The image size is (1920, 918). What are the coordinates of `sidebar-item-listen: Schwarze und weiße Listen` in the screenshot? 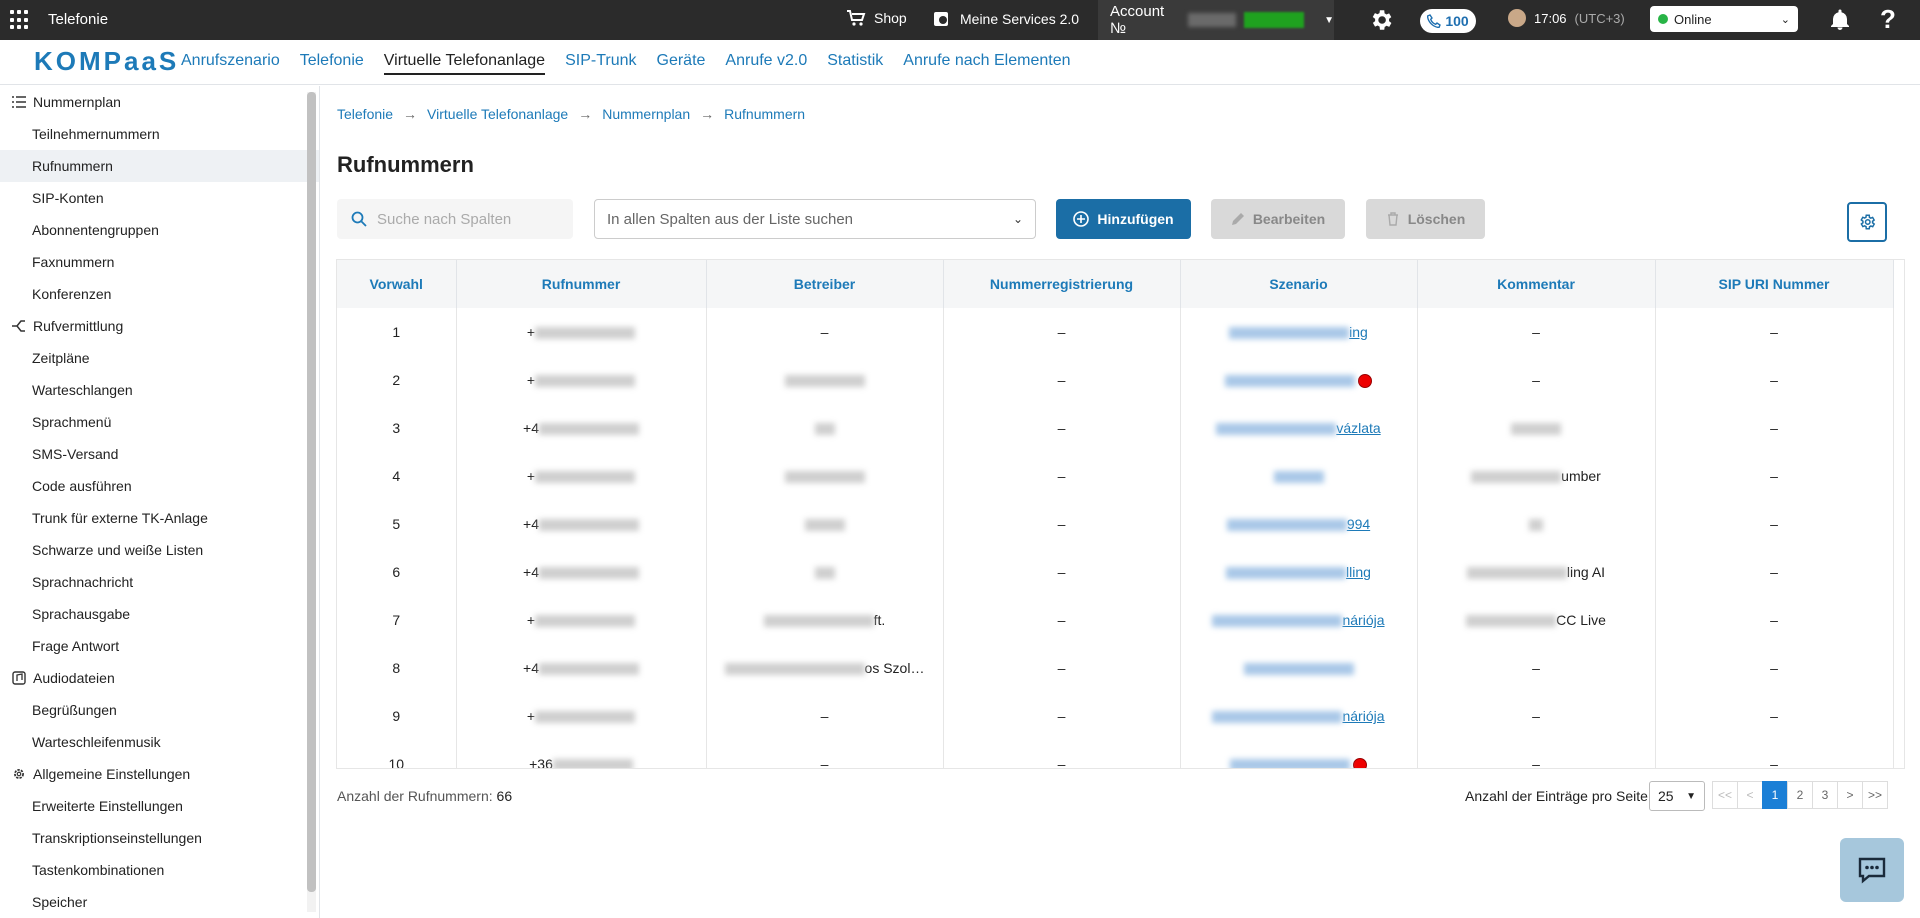 It's located at (159, 550).